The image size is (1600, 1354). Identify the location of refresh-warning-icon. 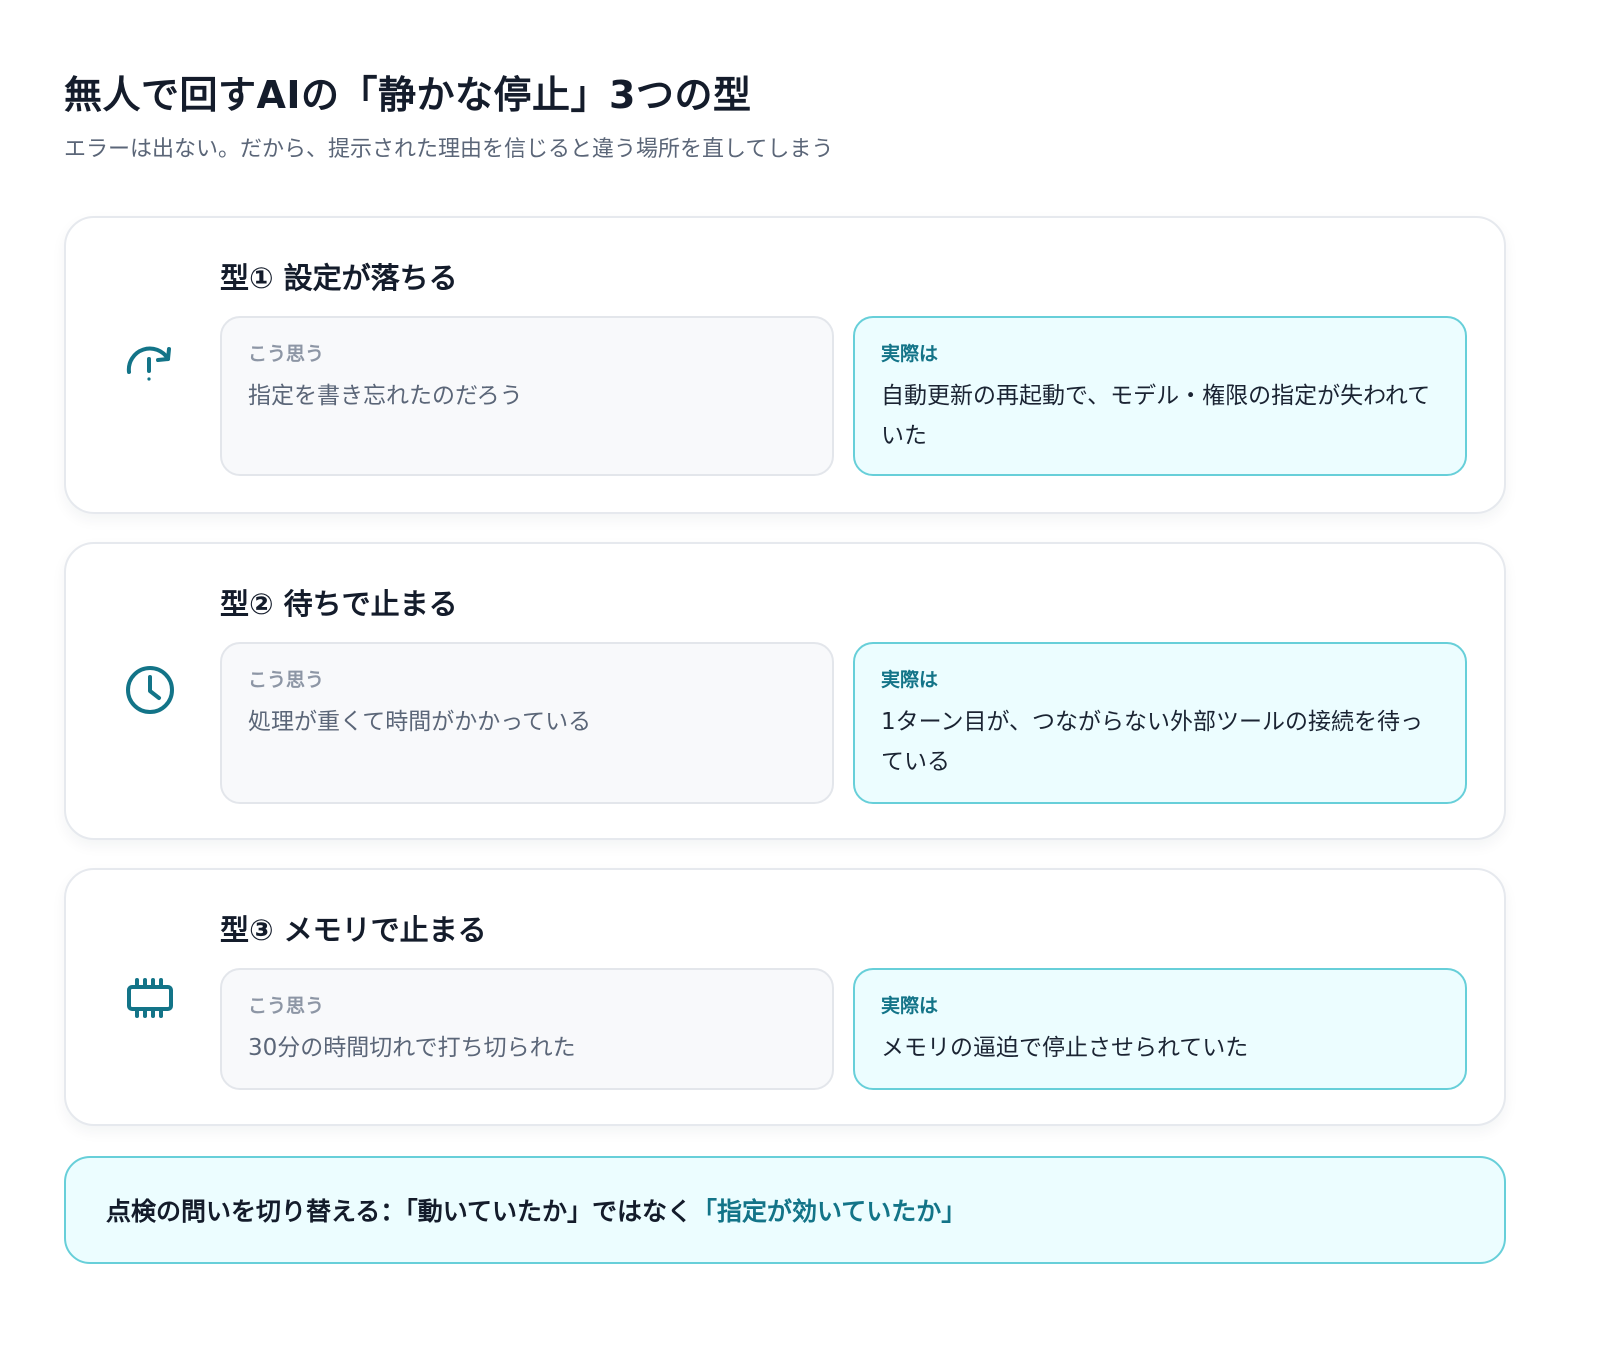
(150, 362).